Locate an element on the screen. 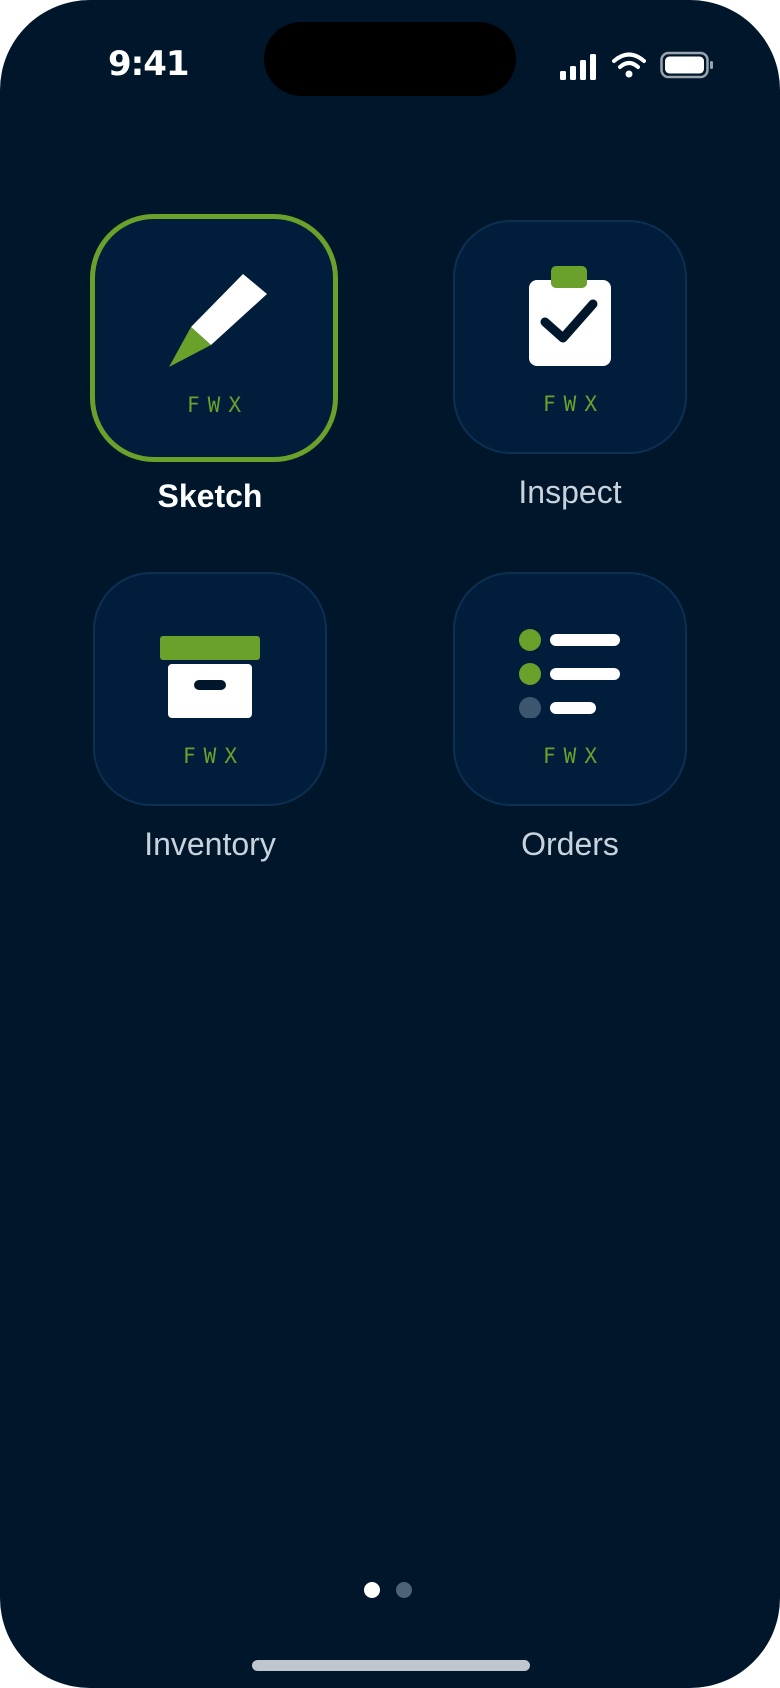  app-tile-sketch: FWX is located at coordinates (214, 338).